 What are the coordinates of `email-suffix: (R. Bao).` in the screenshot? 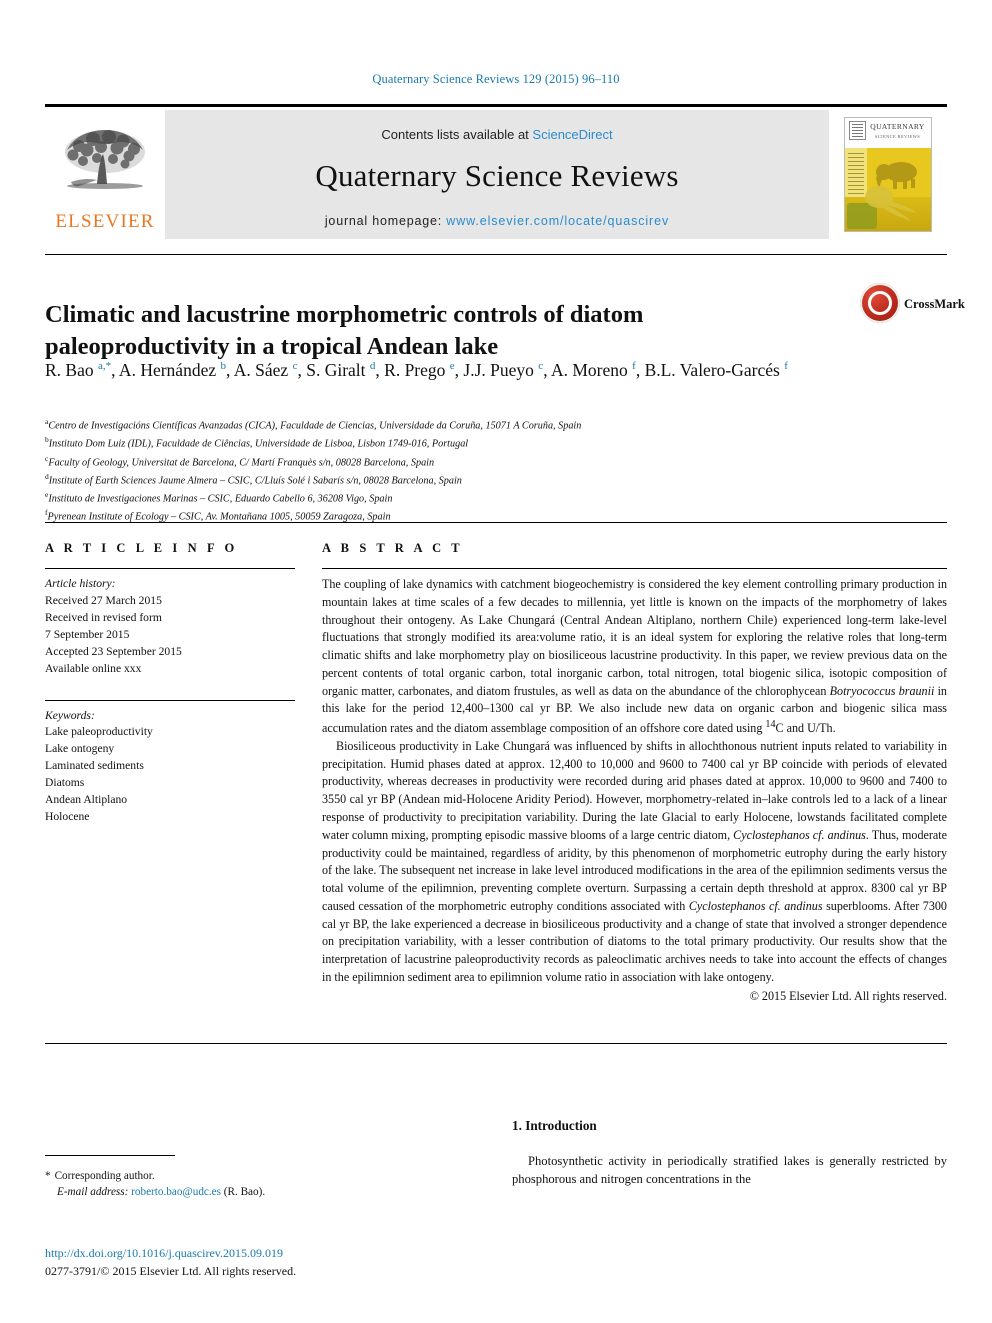 It's located at (244, 1192).